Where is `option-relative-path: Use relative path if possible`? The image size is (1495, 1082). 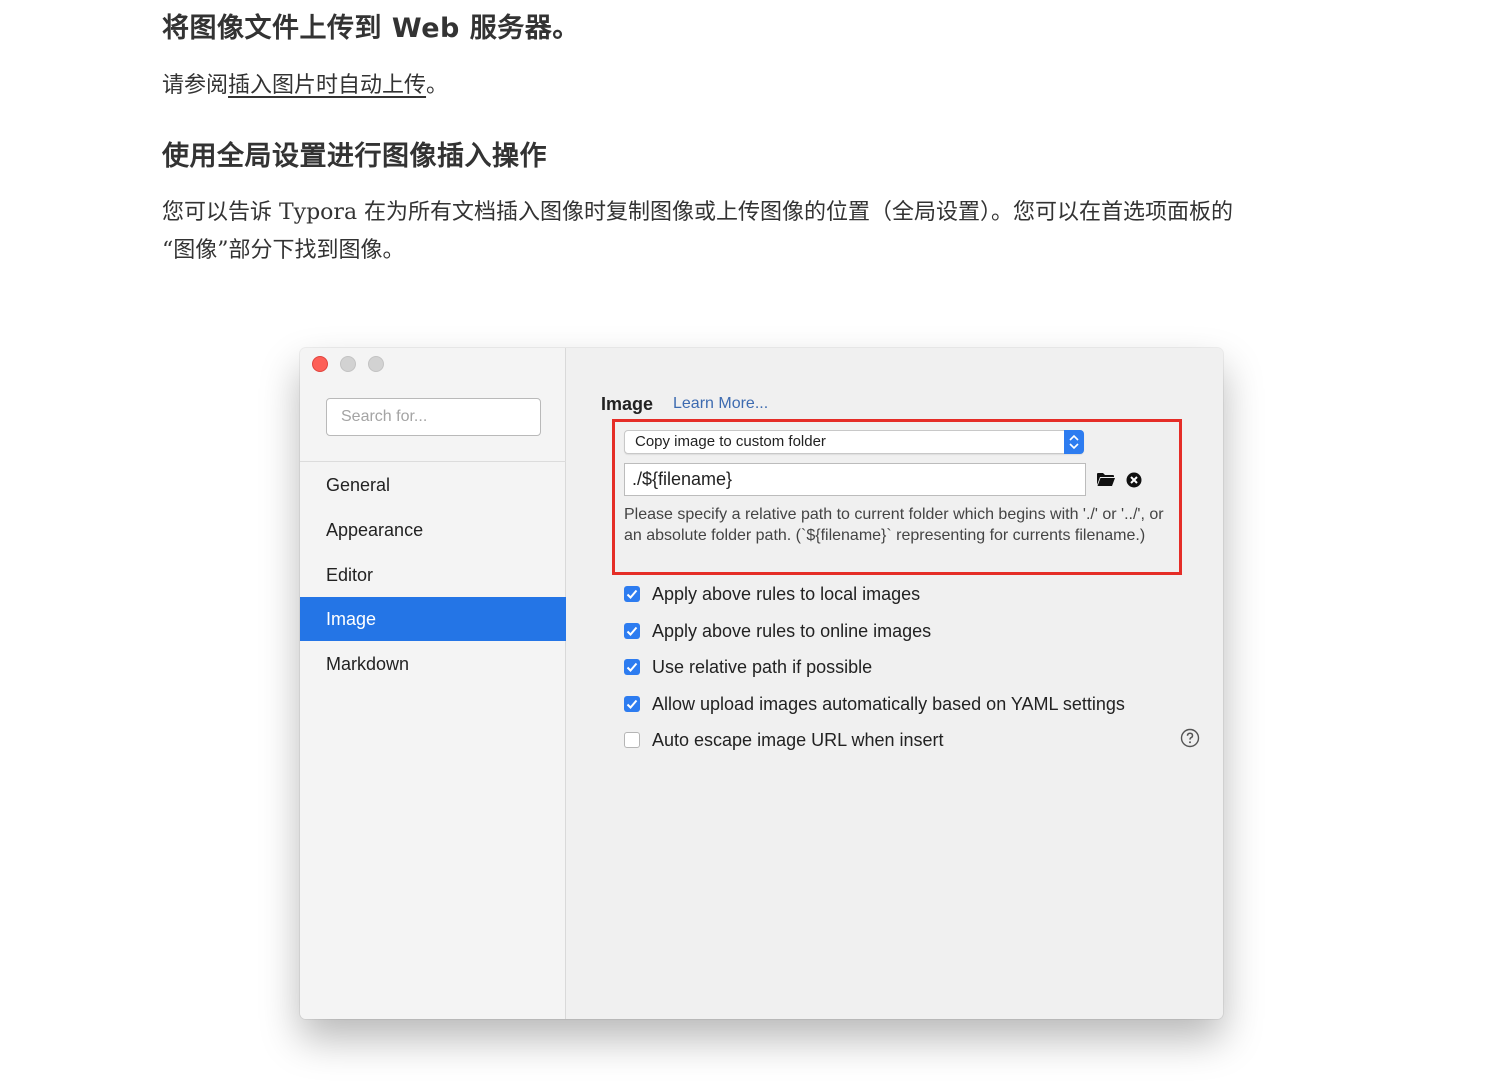
option-relative-path: Use relative path if possible is located at coordinates (748, 667).